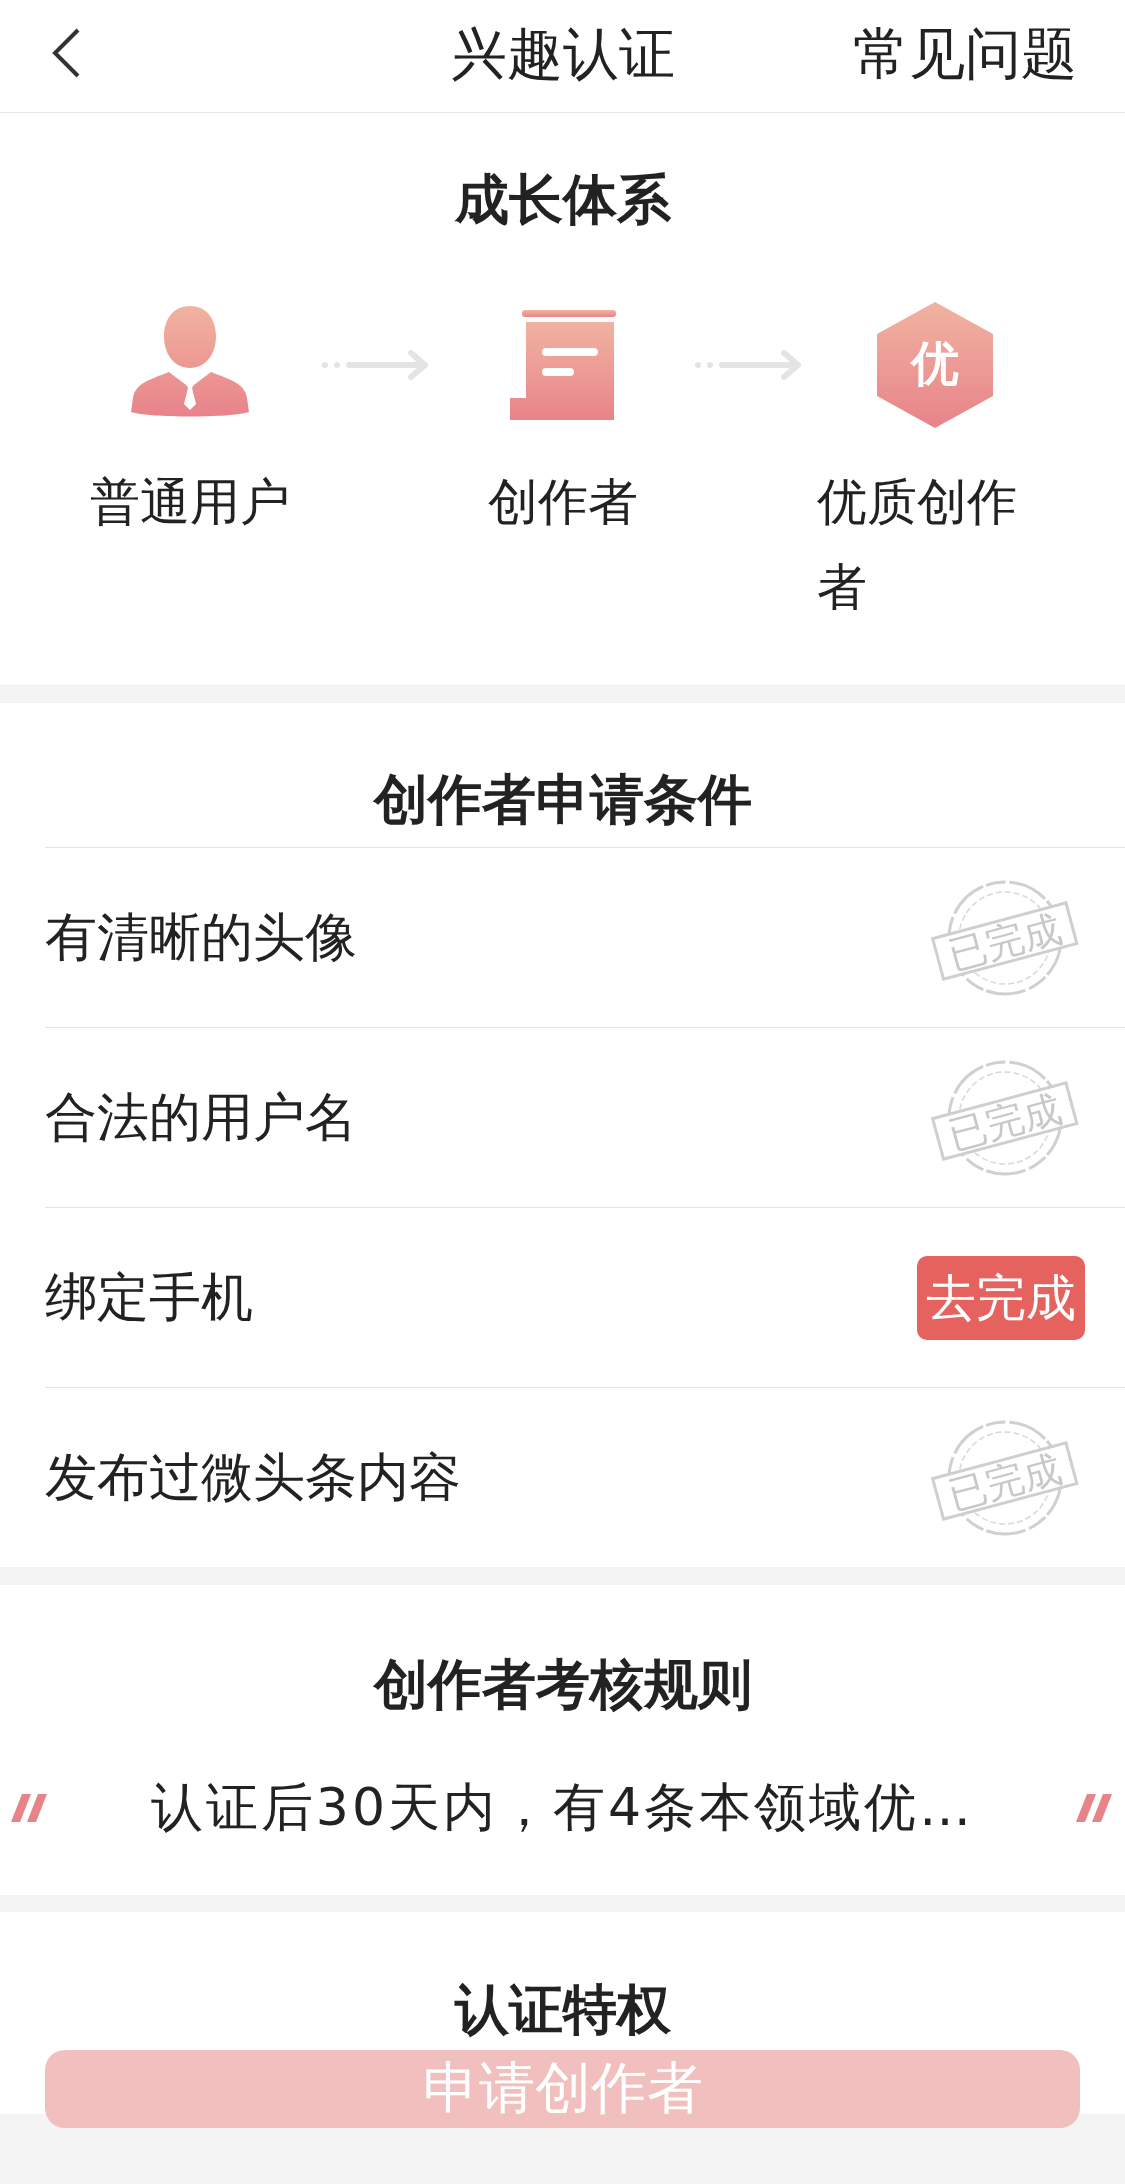  What do you see at coordinates (562, 1685) in the screenshot?
I see `section-title: 创作者考核规则` at bounding box center [562, 1685].